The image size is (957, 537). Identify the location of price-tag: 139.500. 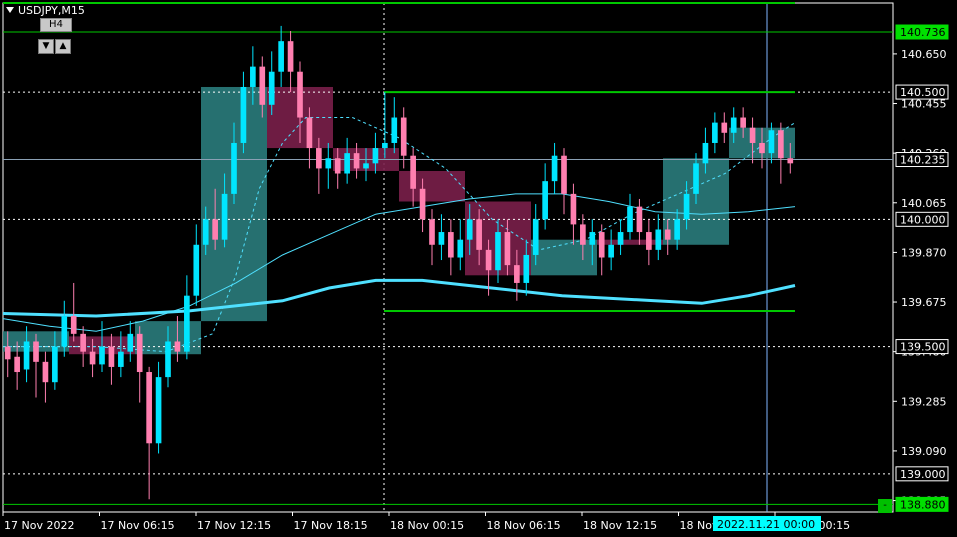
(922, 347).